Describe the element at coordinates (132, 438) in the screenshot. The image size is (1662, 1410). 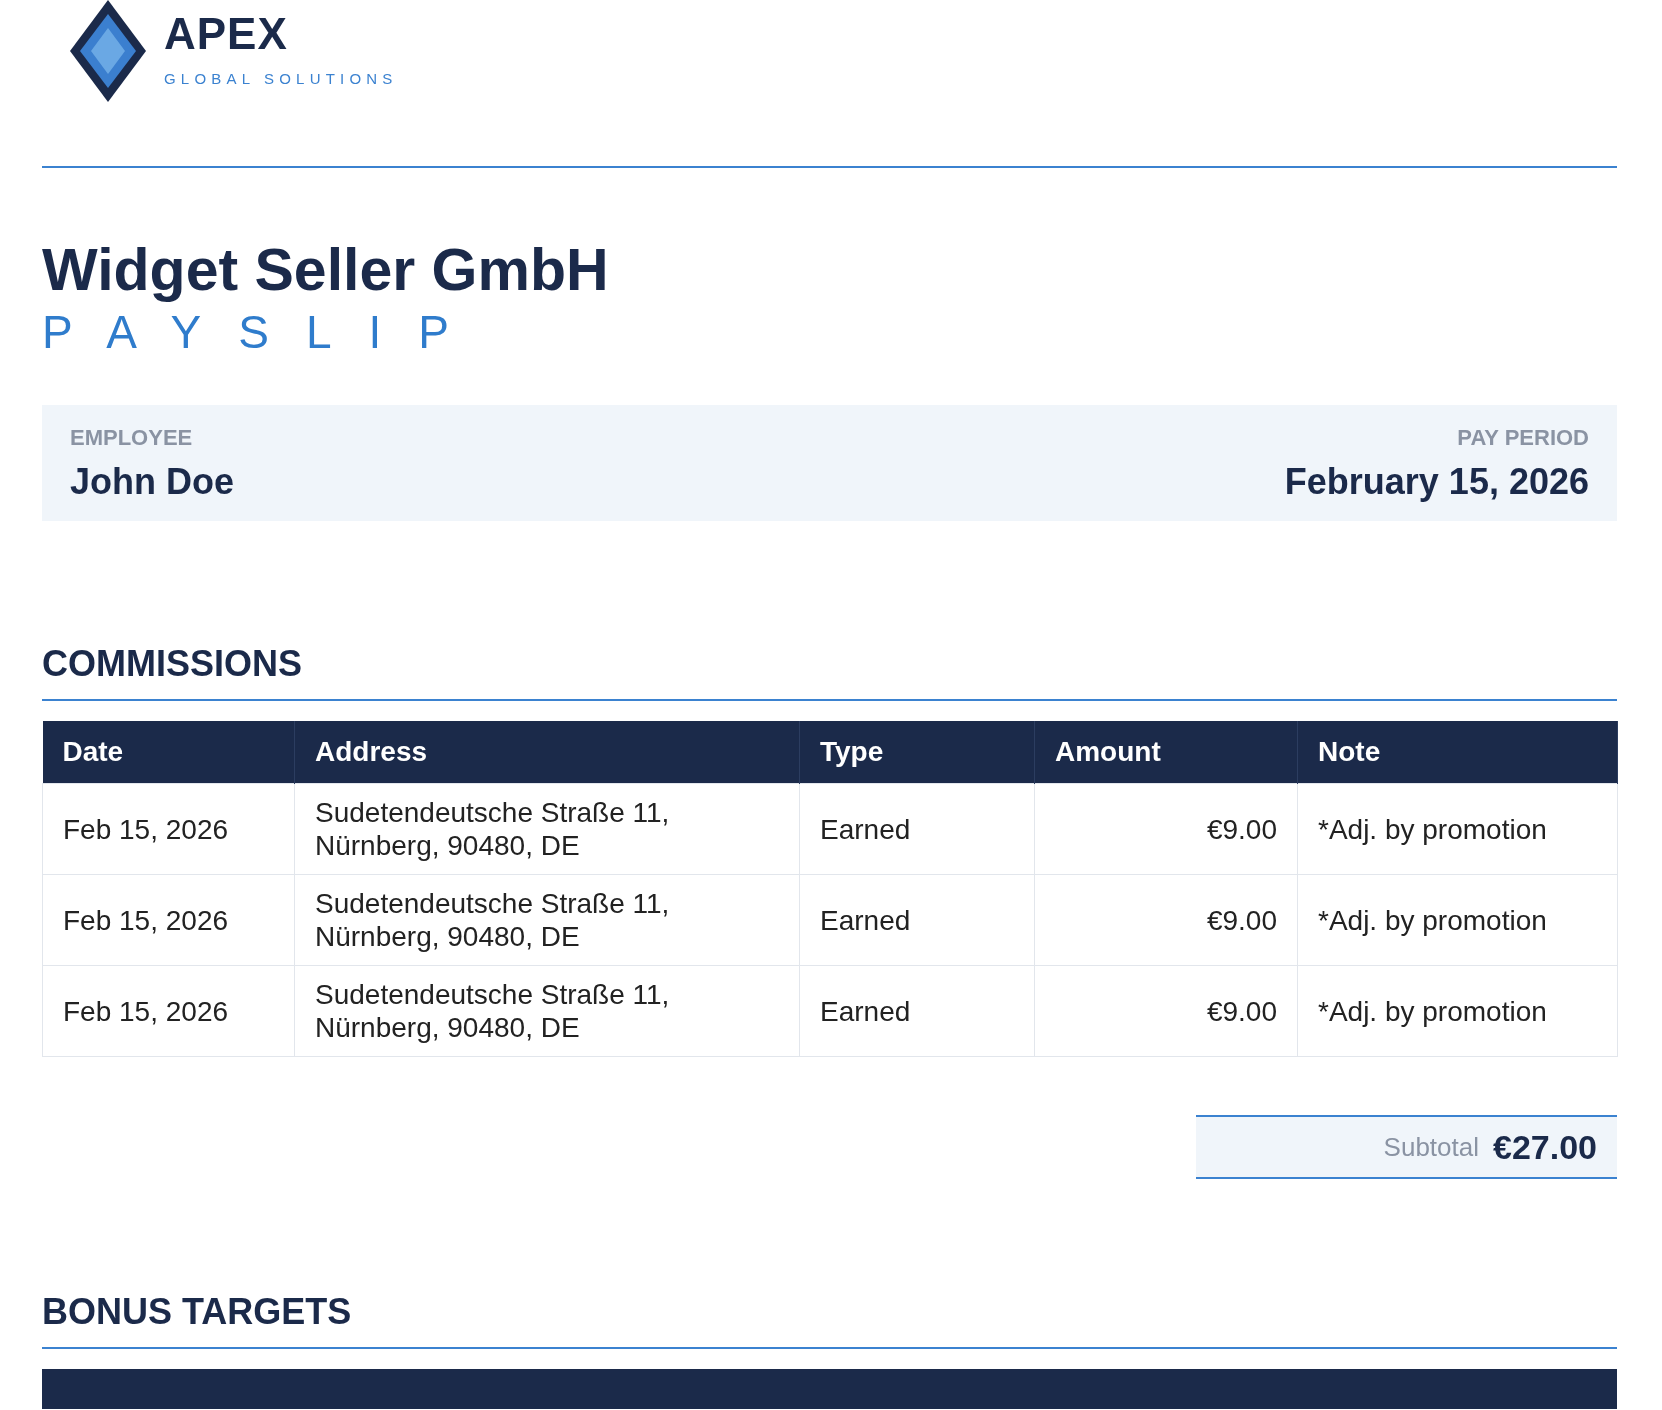
I see `employee-label: EMPLOYEE` at that location.